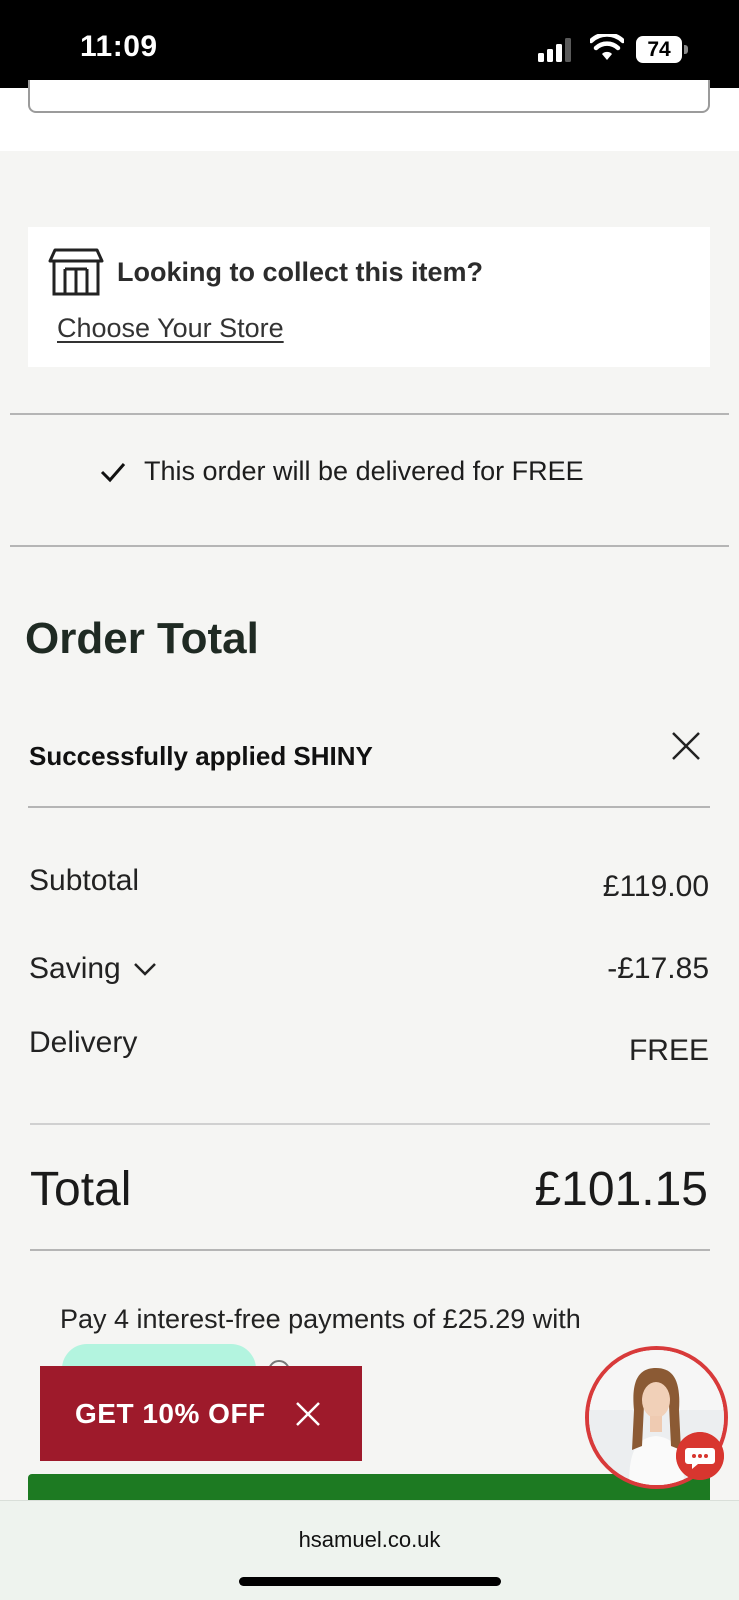 The image size is (739, 1600). I want to click on total-label: Total, so click(81, 1189).